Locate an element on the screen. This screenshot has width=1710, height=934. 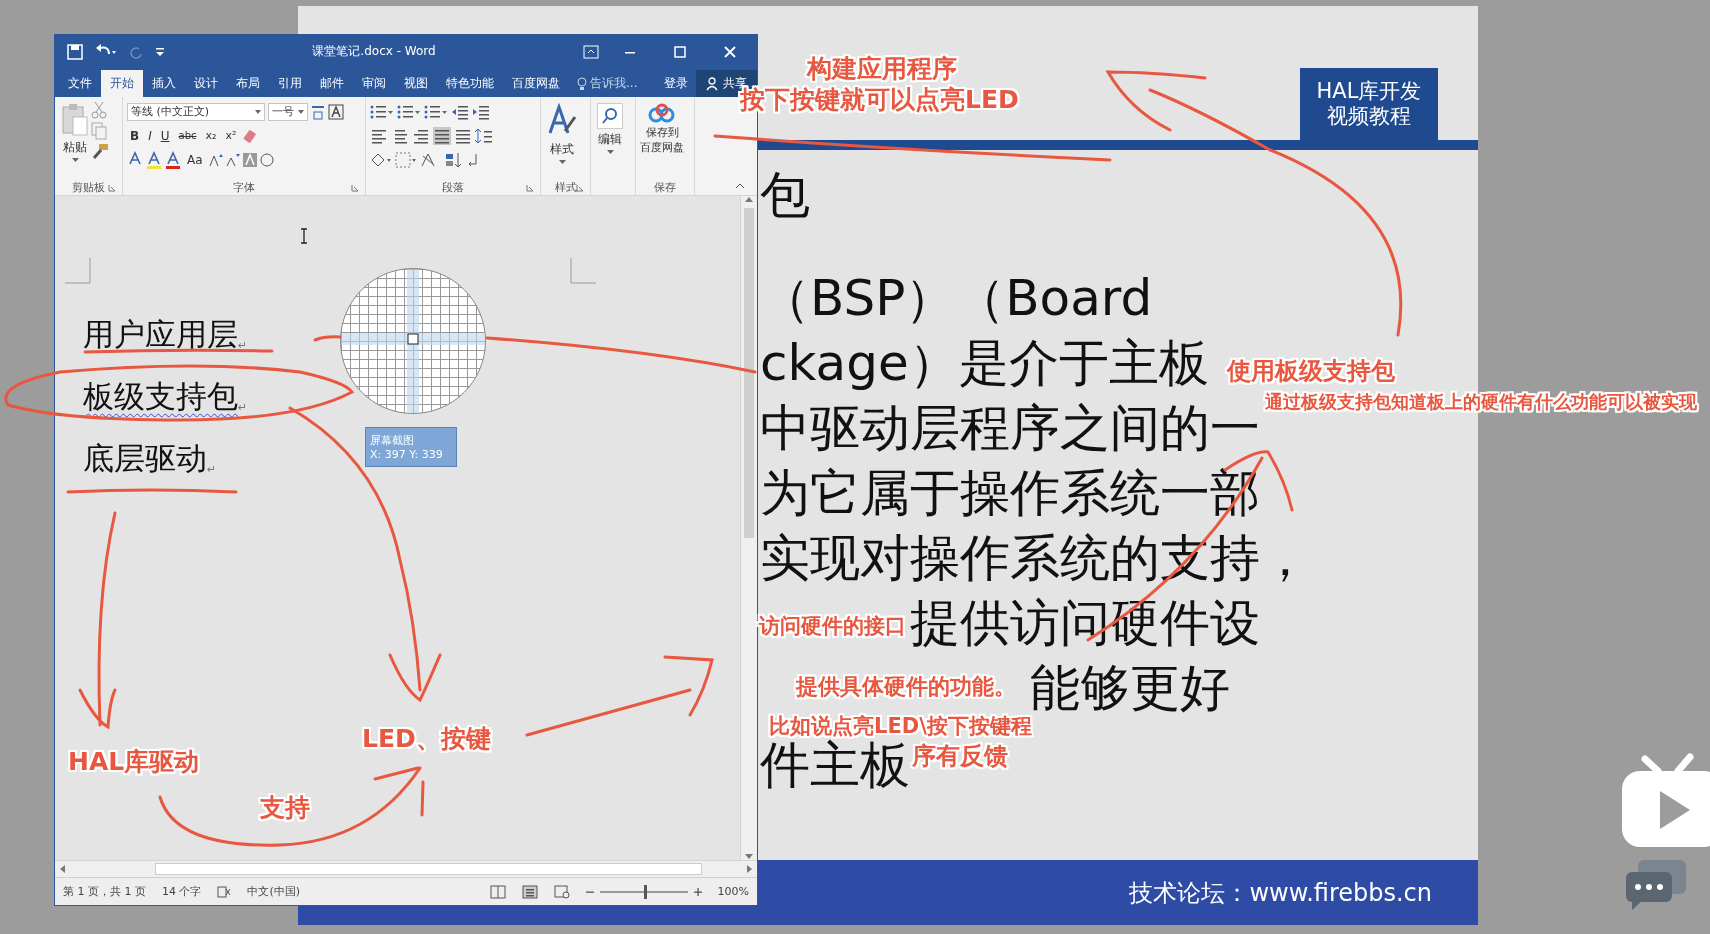
ribbon-tab: 设计 is located at coordinates (206, 83).